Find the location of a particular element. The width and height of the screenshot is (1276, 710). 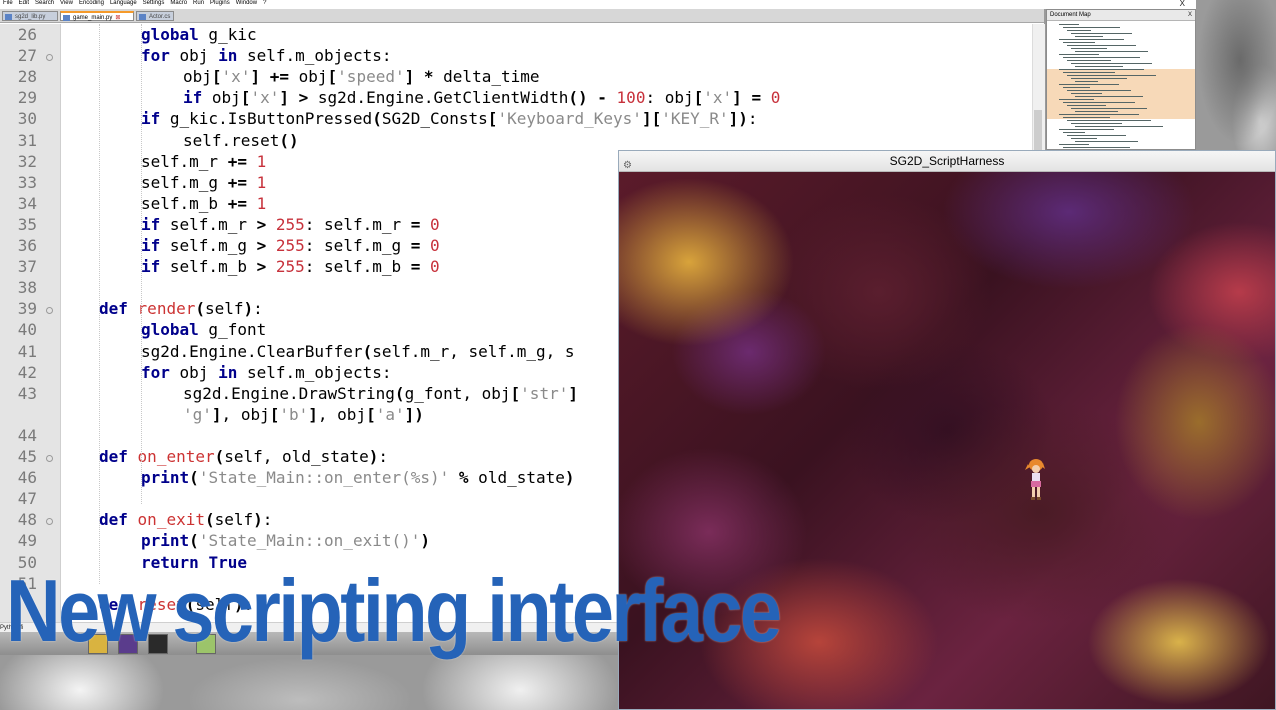

line-number: 43 is located at coordinates (18, 393).